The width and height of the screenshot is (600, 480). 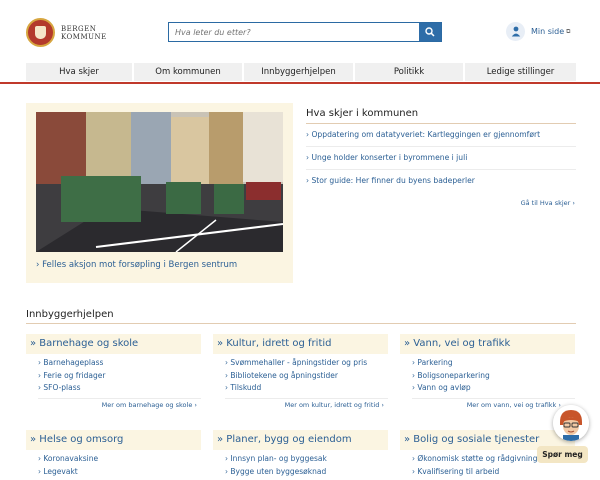 I want to click on category-link: › Boligsoneparkering, so click(x=493, y=377).